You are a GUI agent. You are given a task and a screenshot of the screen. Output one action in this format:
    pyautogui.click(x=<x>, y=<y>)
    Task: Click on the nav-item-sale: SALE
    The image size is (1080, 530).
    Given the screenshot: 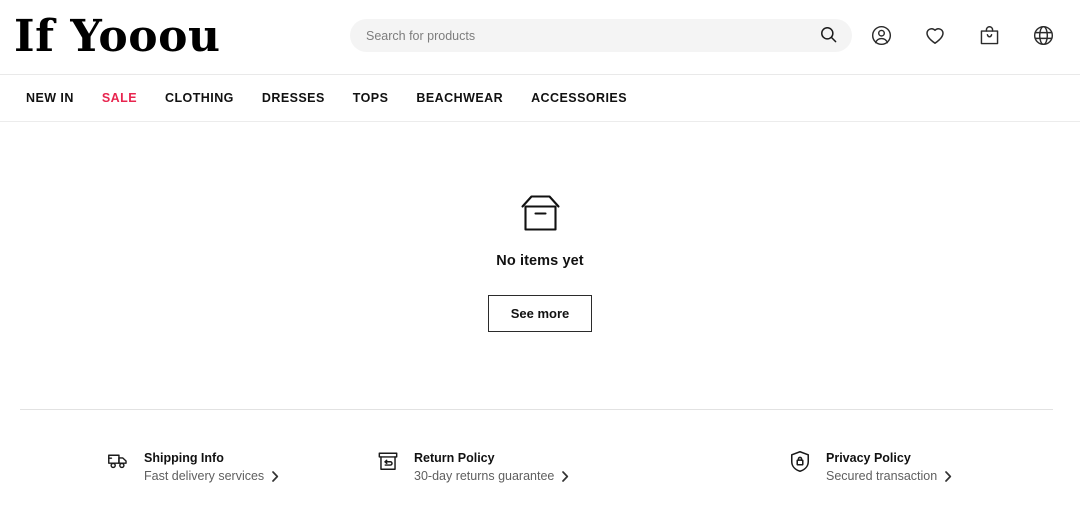 What is the action you would take?
    pyautogui.click(x=119, y=98)
    